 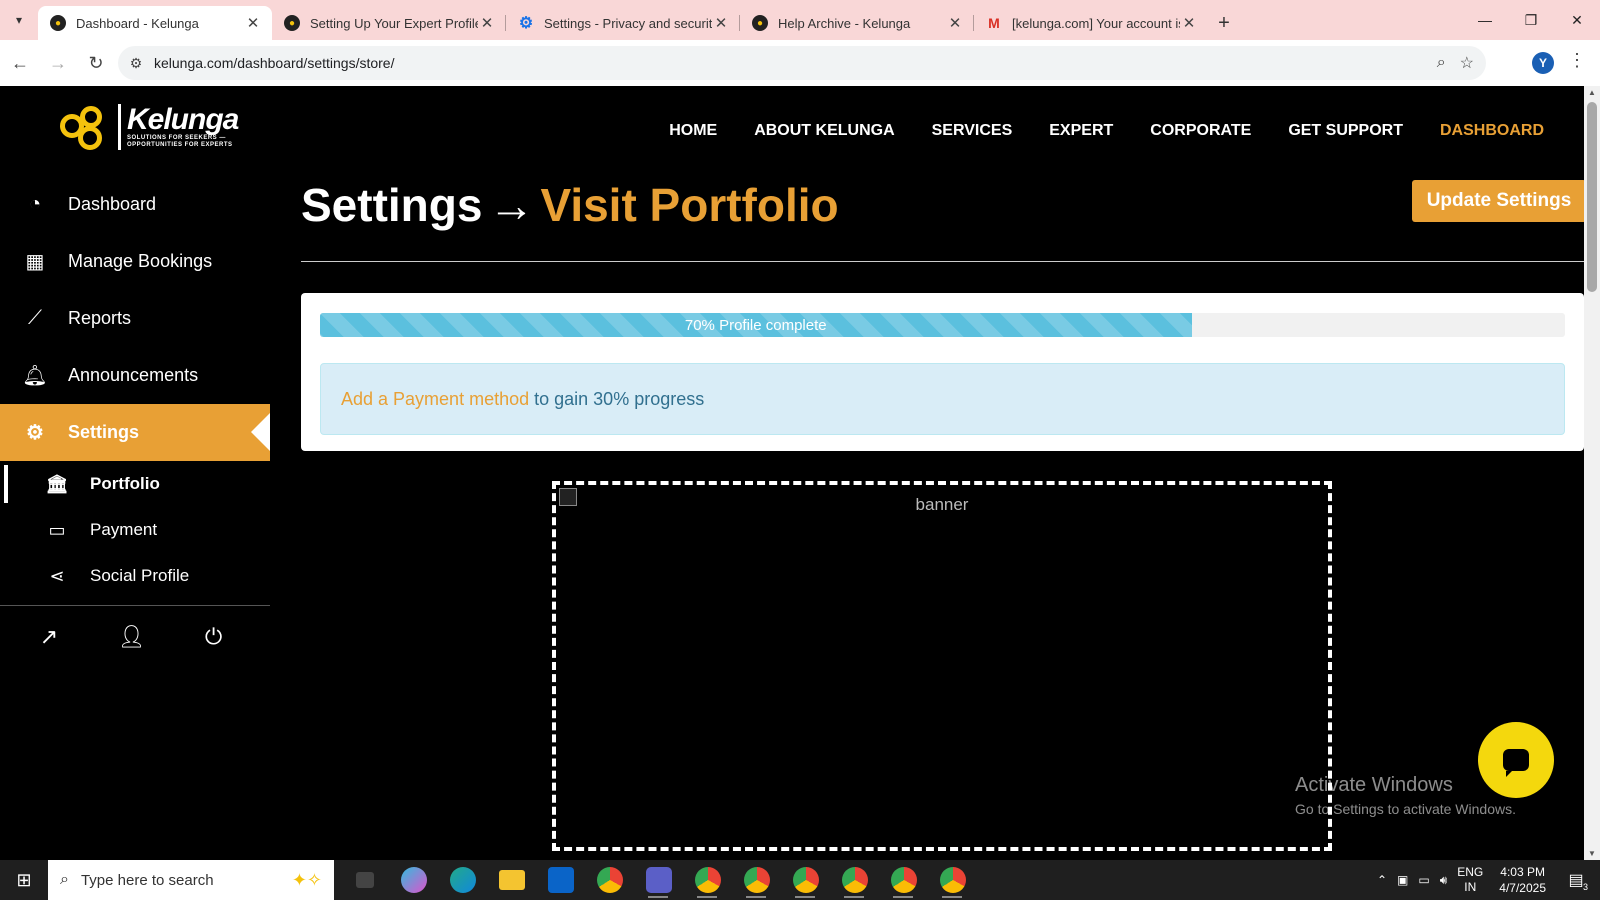 I want to click on chrome-profile-k-icon, so click(x=854, y=880).